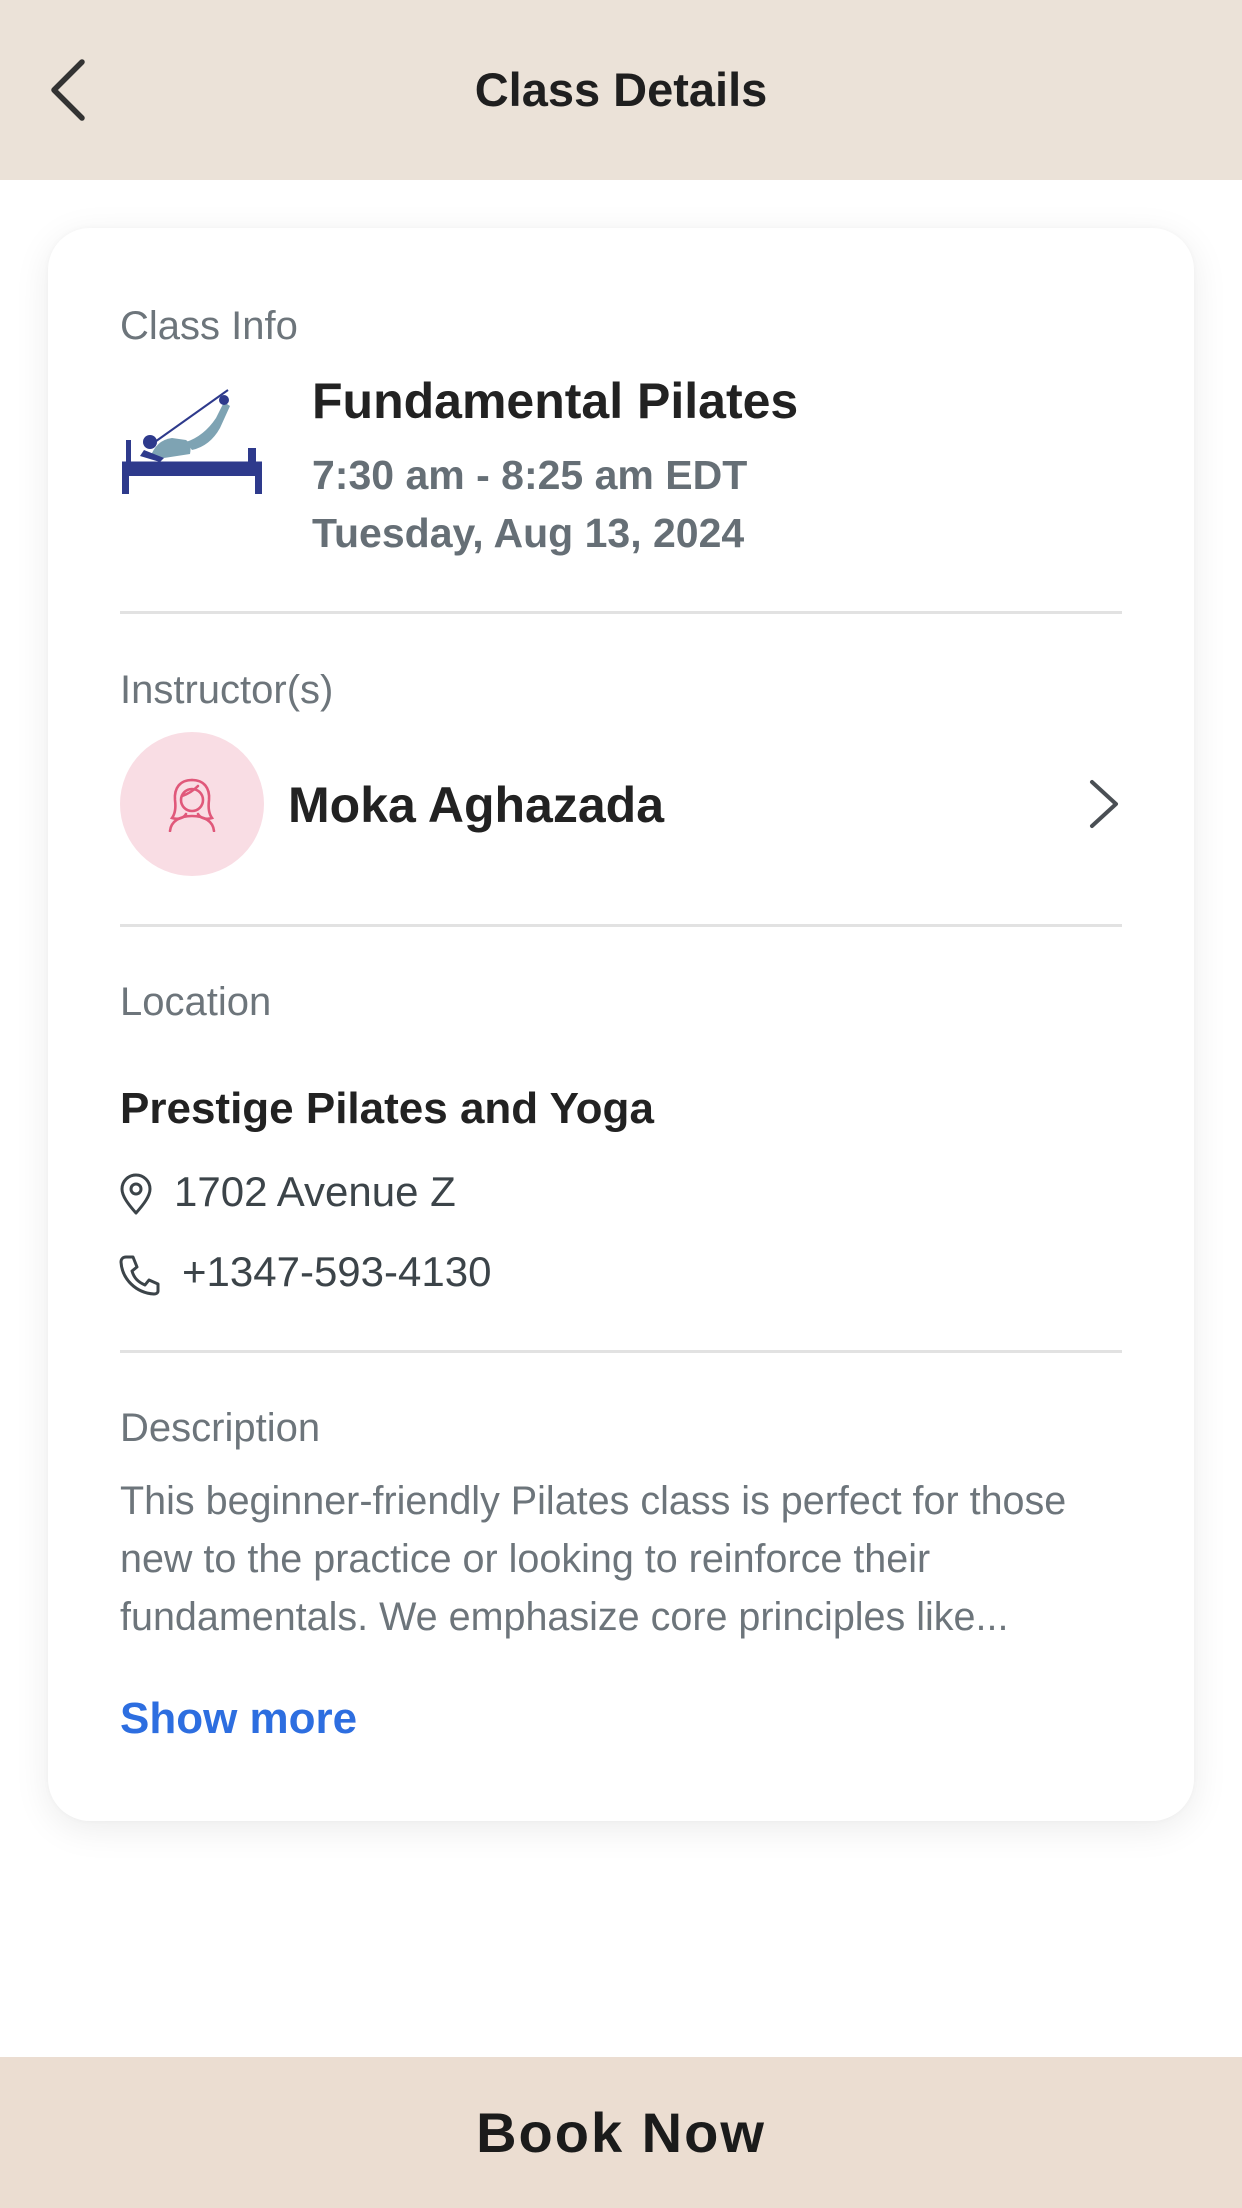 The width and height of the screenshot is (1242, 2208). What do you see at coordinates (336, 1272) in the screenshot?
I see `phone-number: +1347-593-4130` at bounding box center [336, 1272].